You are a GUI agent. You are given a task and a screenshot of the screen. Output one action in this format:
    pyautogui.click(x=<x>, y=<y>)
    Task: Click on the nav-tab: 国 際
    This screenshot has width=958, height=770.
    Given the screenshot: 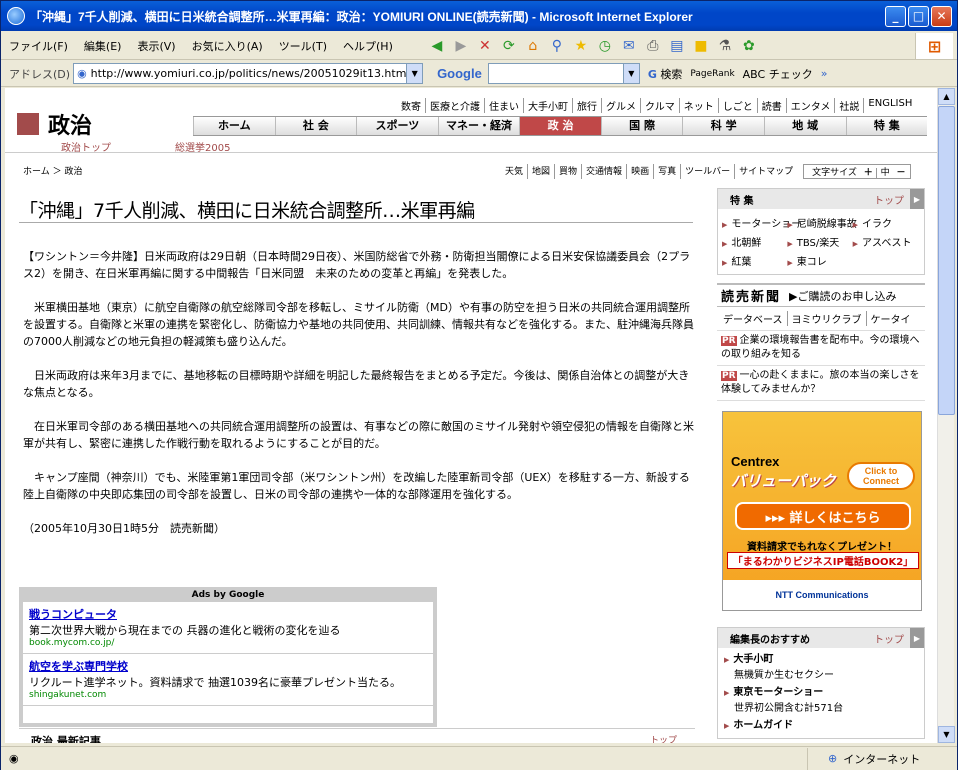 What is the action you would take?
    pyautogui.click(x=641, y=126)
    